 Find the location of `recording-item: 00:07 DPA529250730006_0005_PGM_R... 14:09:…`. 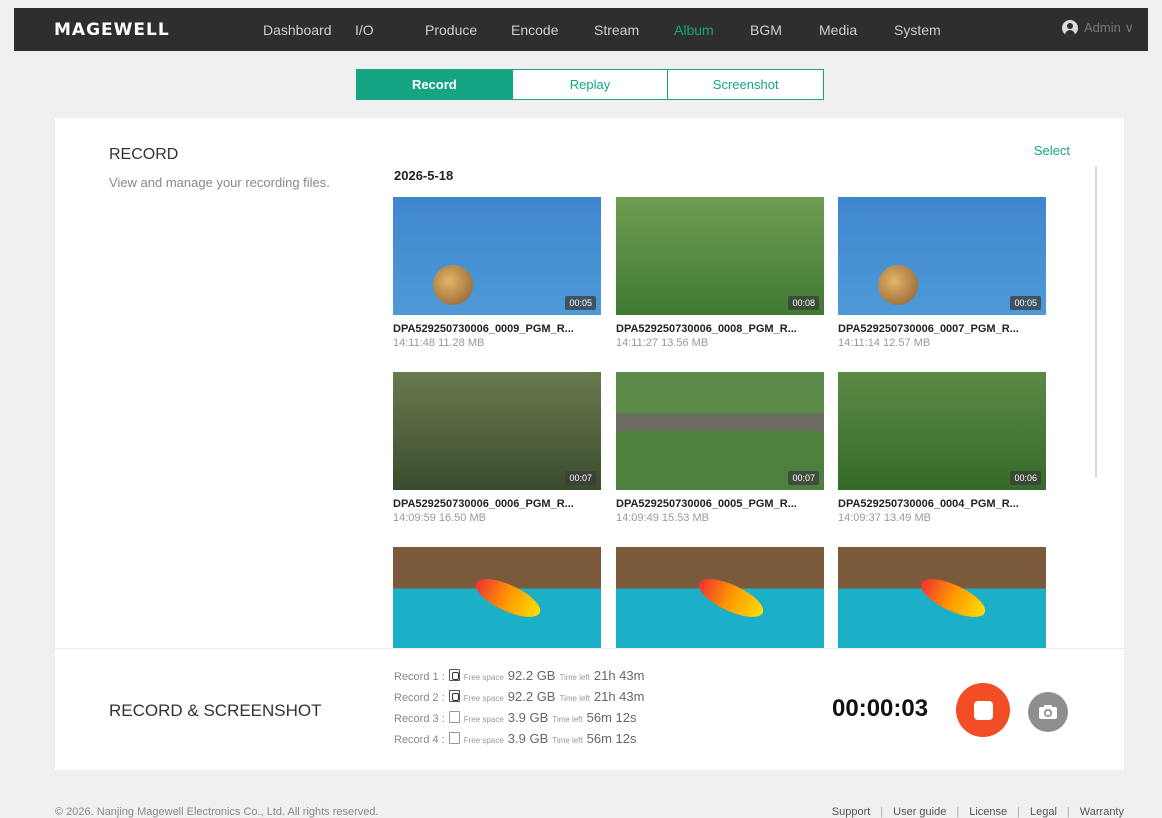

recording-item: 00:07 DPA529250730006_0005_PGM_R... 14:09:… is located at coordinates (720, 448).